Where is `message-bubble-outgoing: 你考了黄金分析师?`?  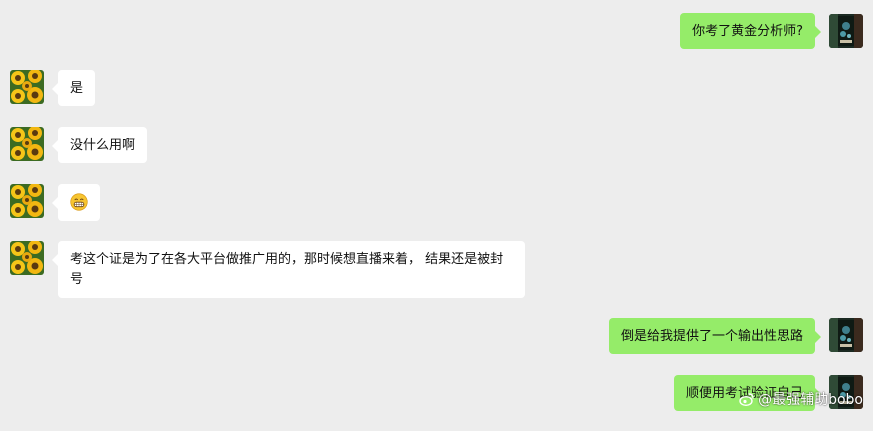 message-bubble-outgoing: 你考了黄金分析师? is located at coordinates (750, 31).